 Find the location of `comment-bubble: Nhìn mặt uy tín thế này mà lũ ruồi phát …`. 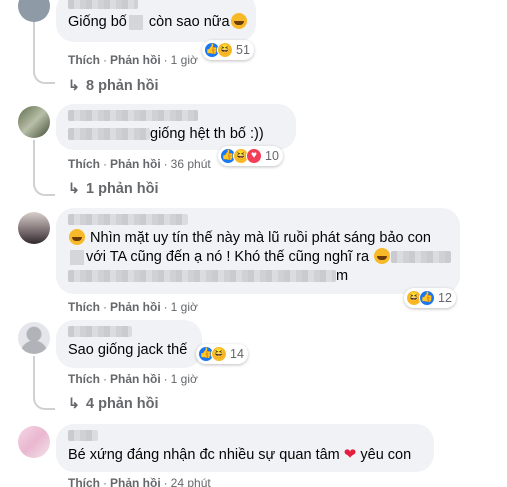

comment-bubble: Nhìn mặt uy tín thế này mà lũ ruồi phát … is located at coordinates (258, 251).